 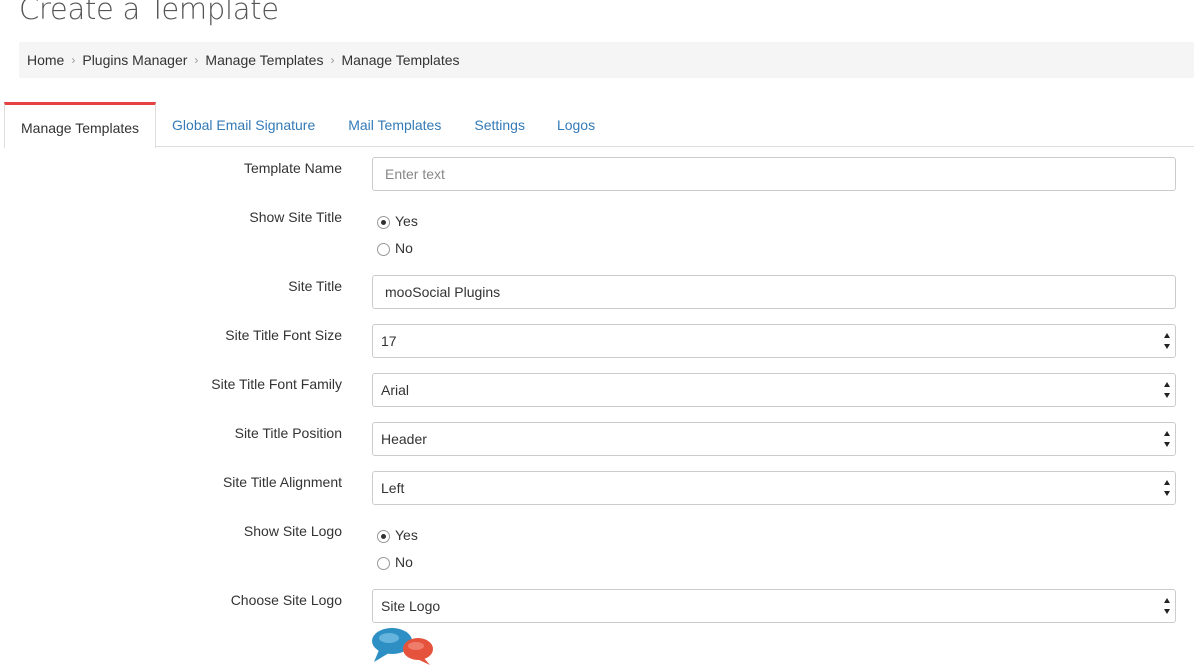 I want to click on breadcrumb-plugins-manager: Plugins Manager, so click(x=134, y=60).